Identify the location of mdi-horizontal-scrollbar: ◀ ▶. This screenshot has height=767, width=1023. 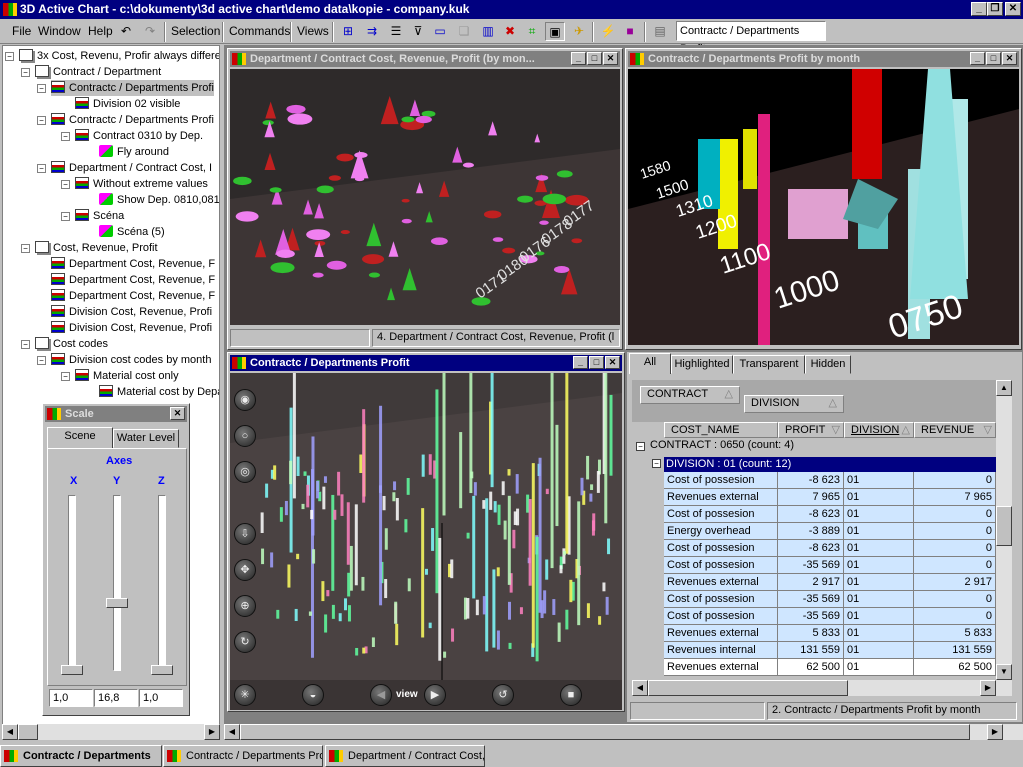
(623, 732).